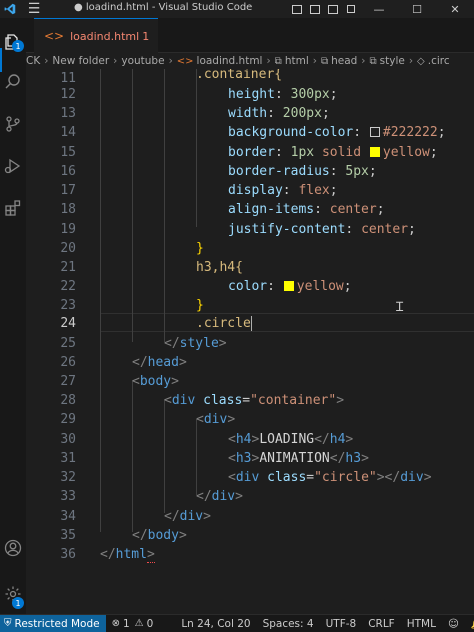 The height and width of the screenshot is (632, 474). What do you see at coordinates (230, 61) in the screenshot?
I see `breadcrumb-item: loadind.html` at bounding box center [230, 61].